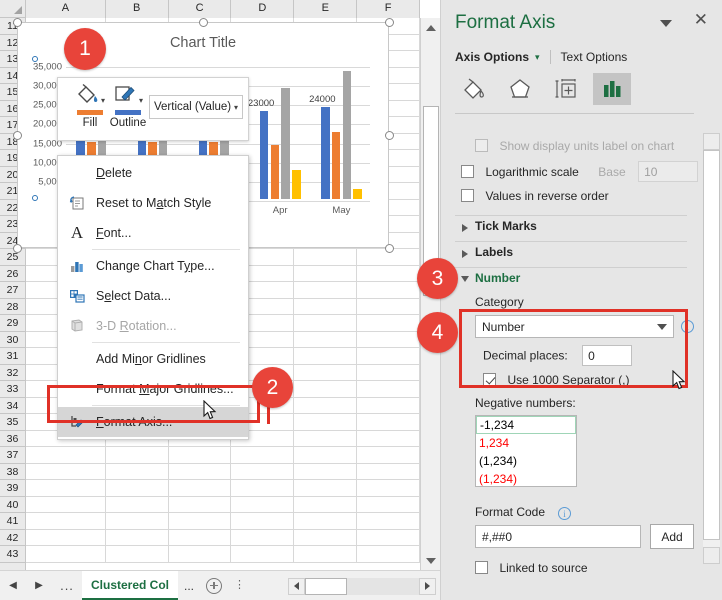 The image size is (722, 600). What do you see at coordinates (711, 345) in the screenshot?
I see `panel-scroll-thumb` at bounding box center [711, 345].